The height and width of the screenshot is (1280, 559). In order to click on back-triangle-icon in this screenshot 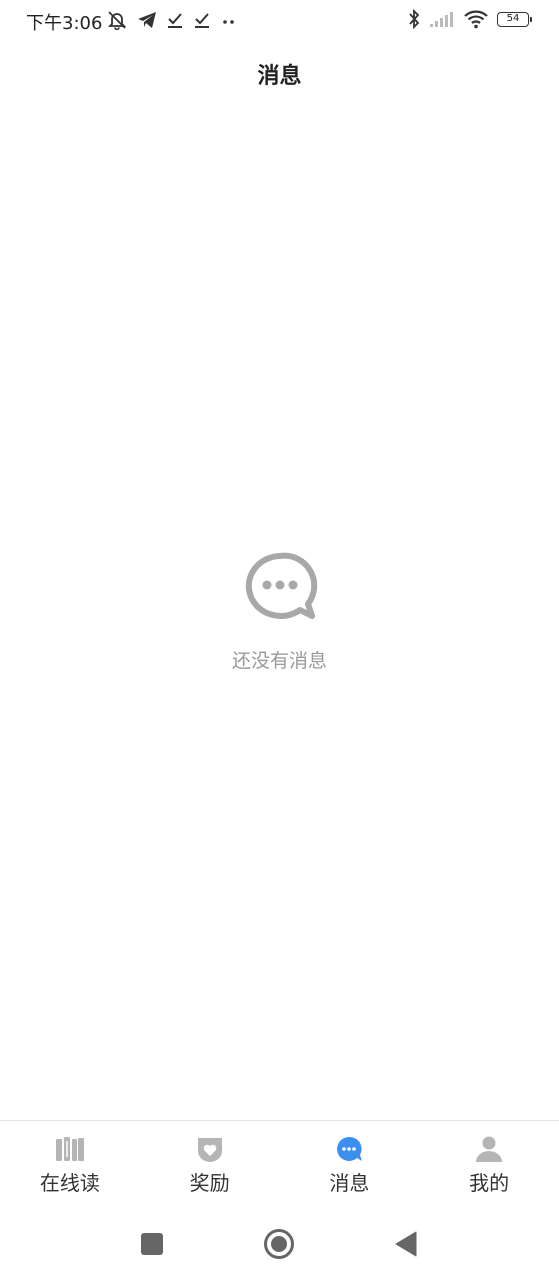, I will do `click(406, 1244)`.